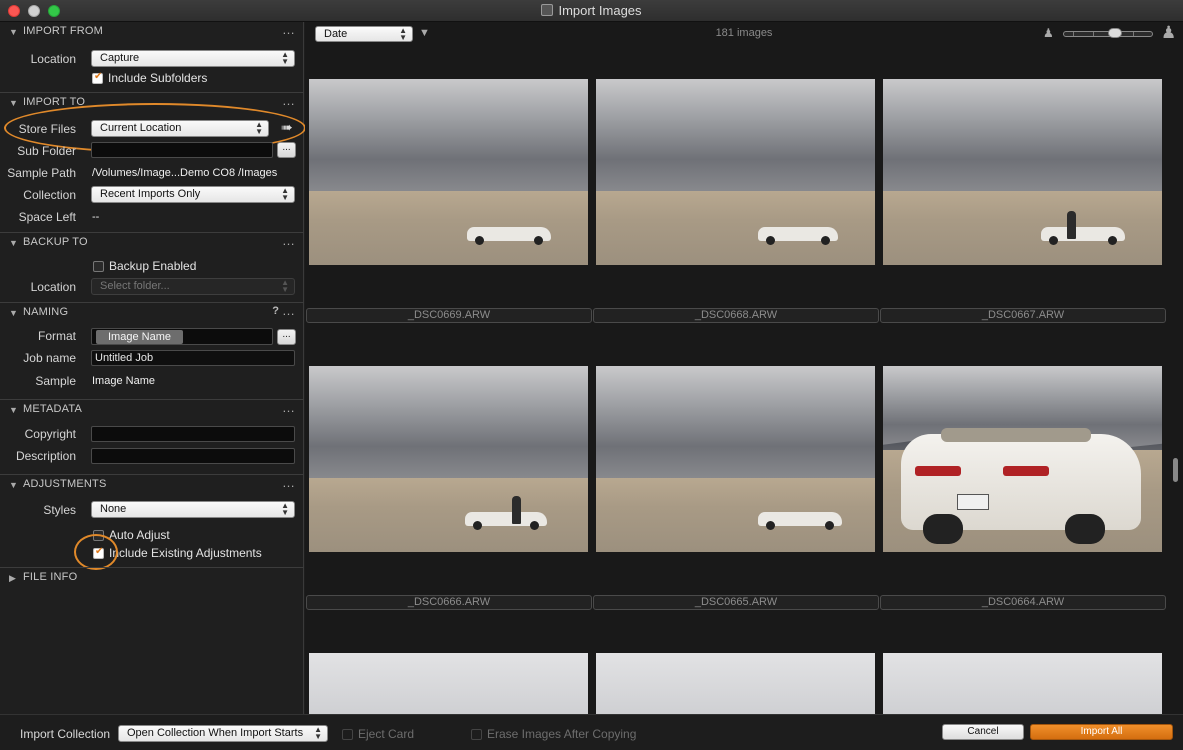 The height and width of the screenshot is (750, 1183). Describe the element at coordinates (182, 150) in the screenshot. I see `sub-folder-field` at that location.